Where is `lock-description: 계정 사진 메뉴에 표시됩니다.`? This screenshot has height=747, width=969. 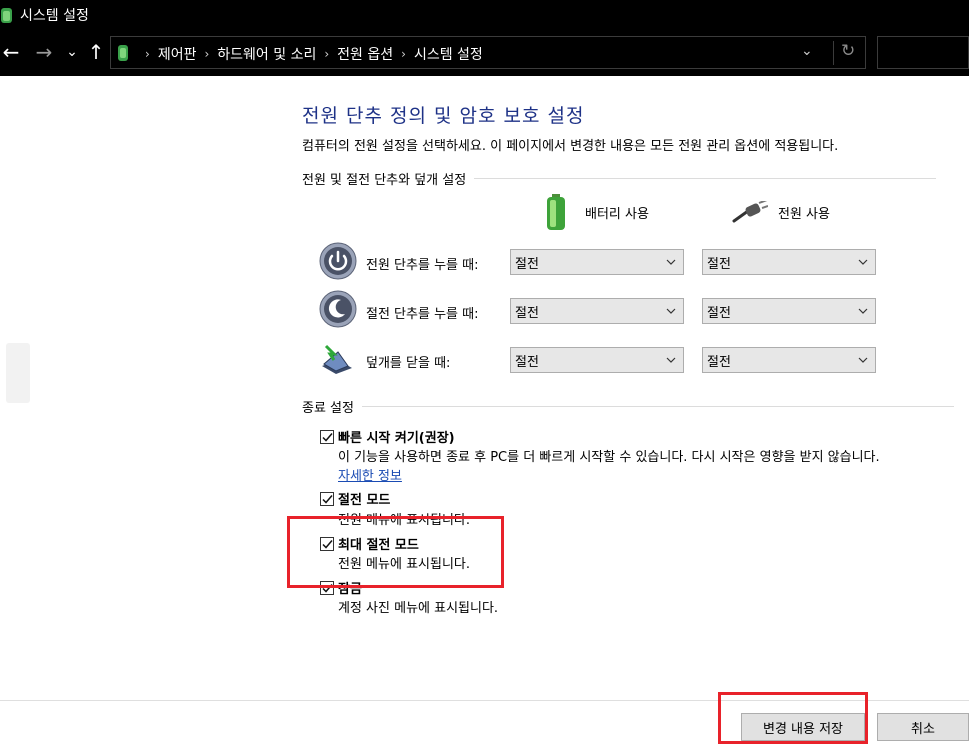 lock-description: 계정 사진 메뉴에 표시됩니다. is located at coordinates (418, 608).